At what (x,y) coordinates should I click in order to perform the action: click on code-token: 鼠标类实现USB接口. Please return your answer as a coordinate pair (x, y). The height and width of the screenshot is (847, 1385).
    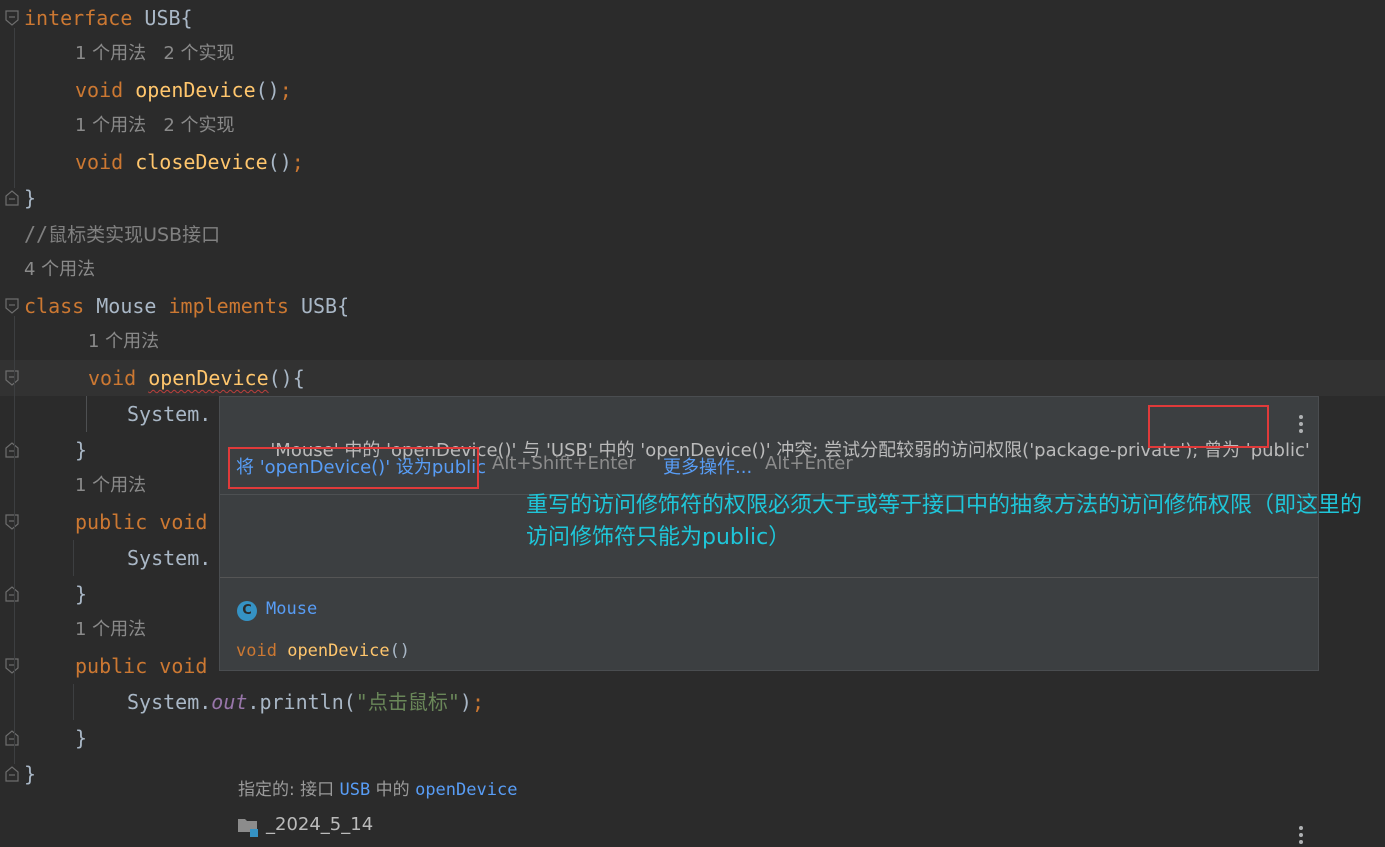
    Looking at the image, I should click on (134, 235).